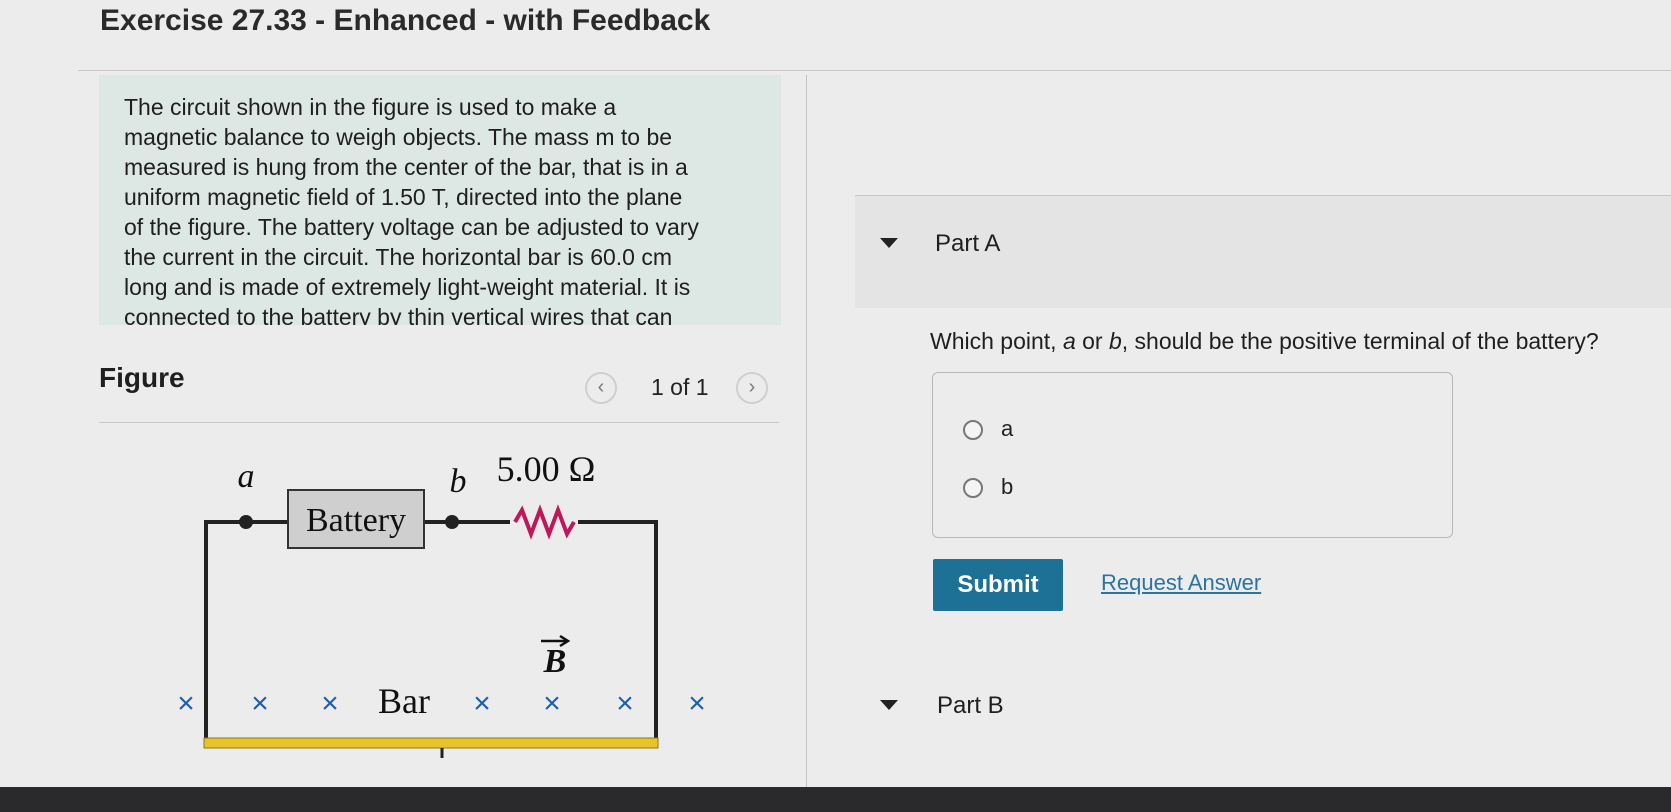 This screenshot has height=812, width=1671. I want to click on field-label: B, so click(555, 661).